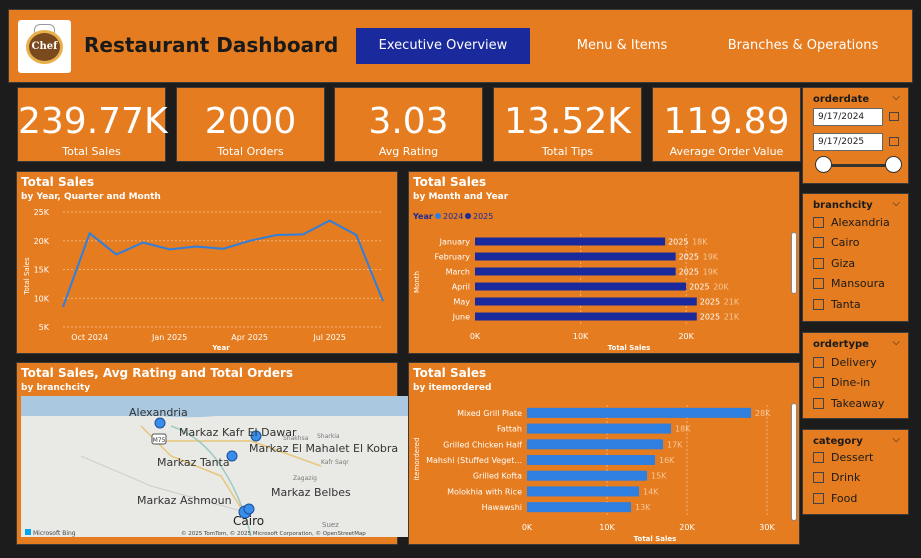 The image size is (921, 558). Describe the element at coordinates (56, 388) in the screenshot. I see `chart-subtitle: by branchcity` at that location.